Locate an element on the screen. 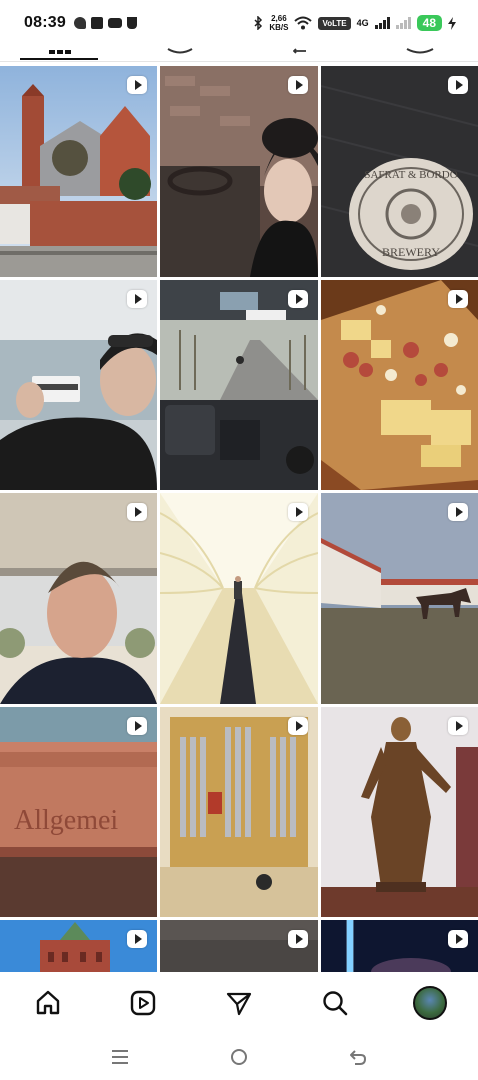 This screenshot has height=1080, width=478. nav-reels is located at coordinates (143, 1003).